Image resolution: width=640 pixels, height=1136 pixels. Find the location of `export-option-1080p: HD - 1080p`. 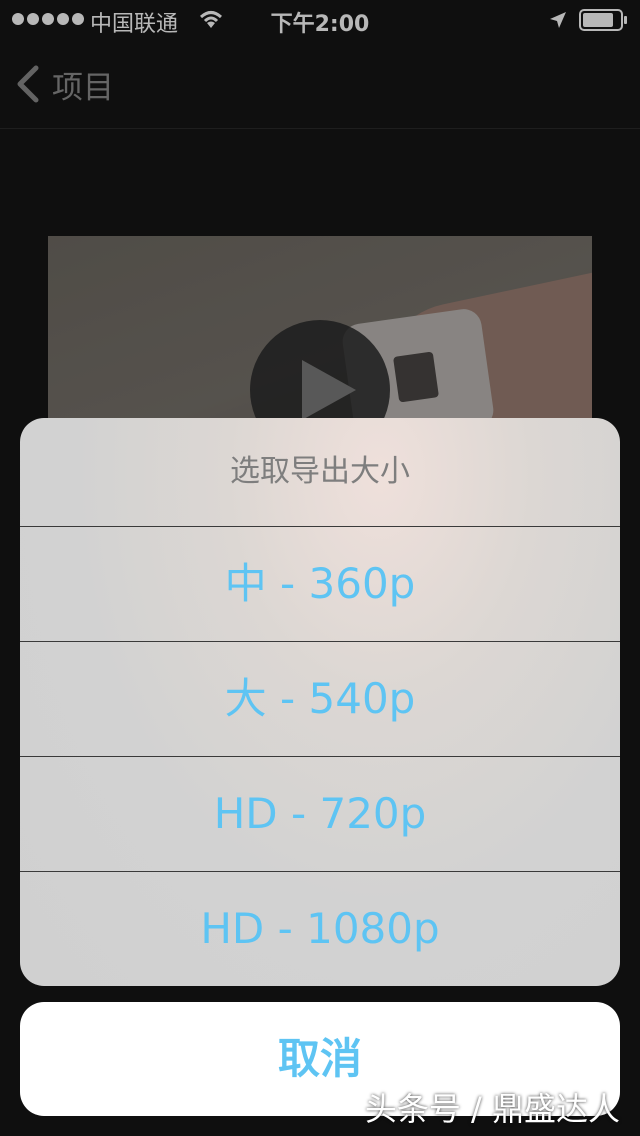

export-option-1080p: HD - 1080p is located at coordinates (320, 929).